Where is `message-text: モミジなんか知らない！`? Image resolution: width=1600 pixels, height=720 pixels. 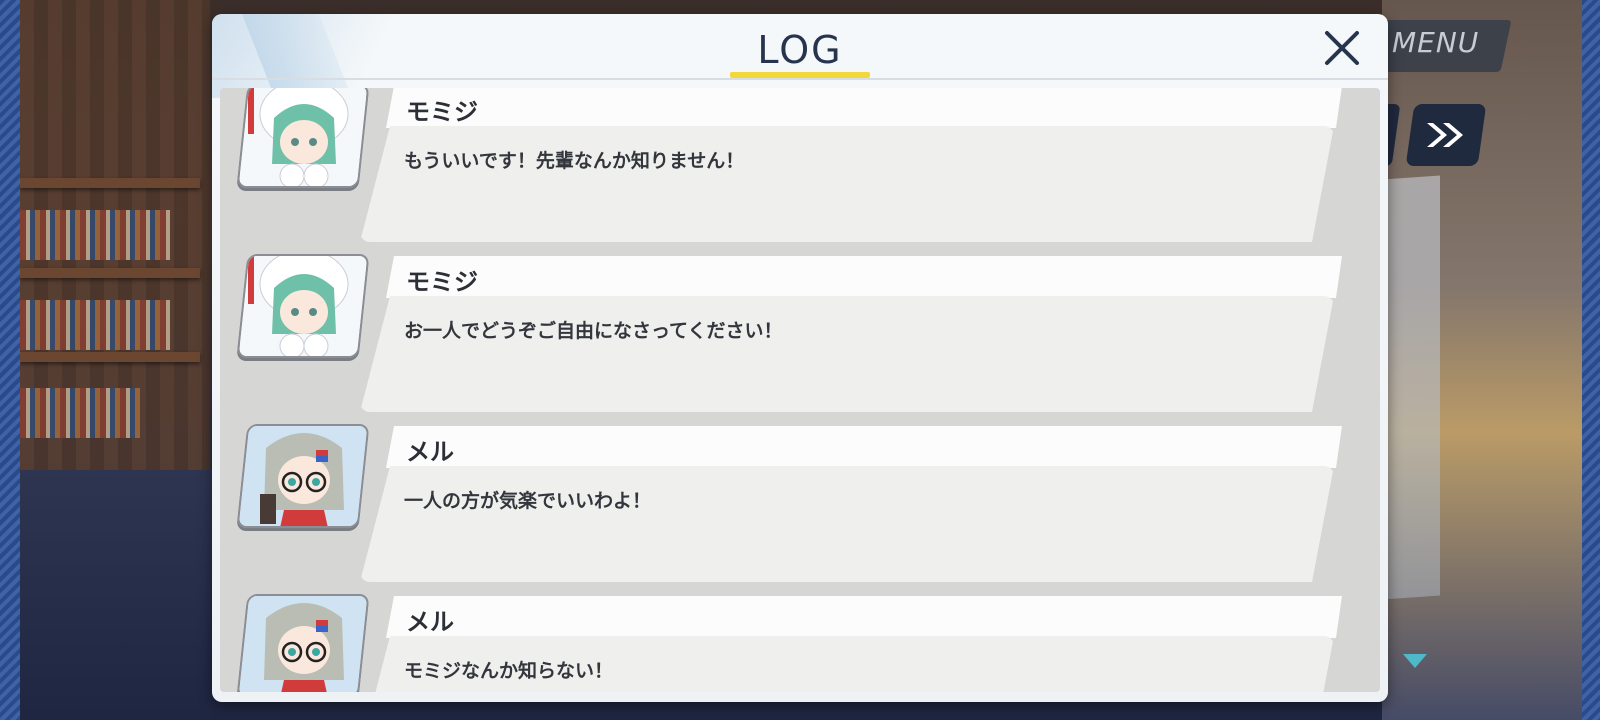
message-text: モミジなんか知らない！ is located at coordinates (509, 671).